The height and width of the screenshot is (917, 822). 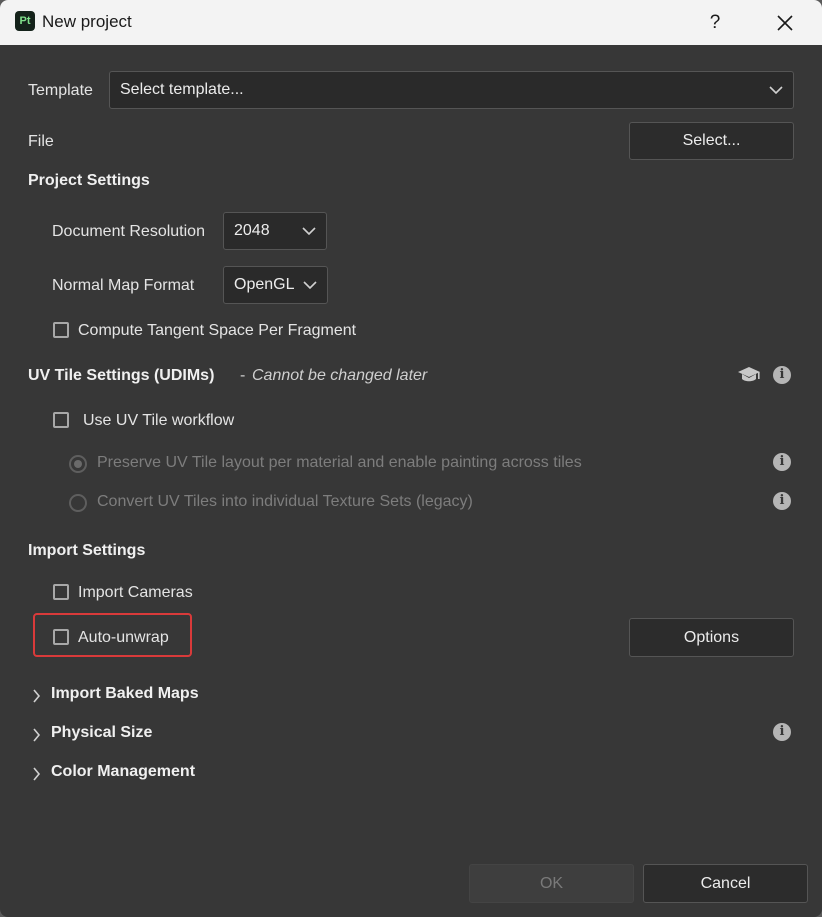 I want to click on close-icon, so click(x=785, y=23).